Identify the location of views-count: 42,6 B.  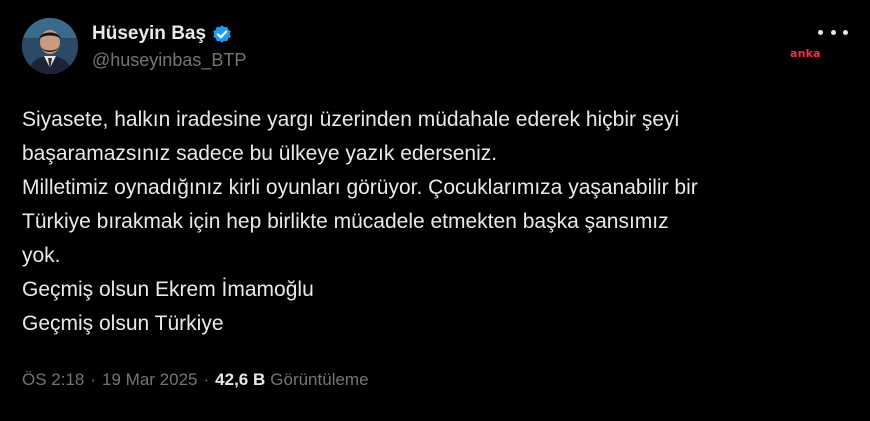
(240, 379).